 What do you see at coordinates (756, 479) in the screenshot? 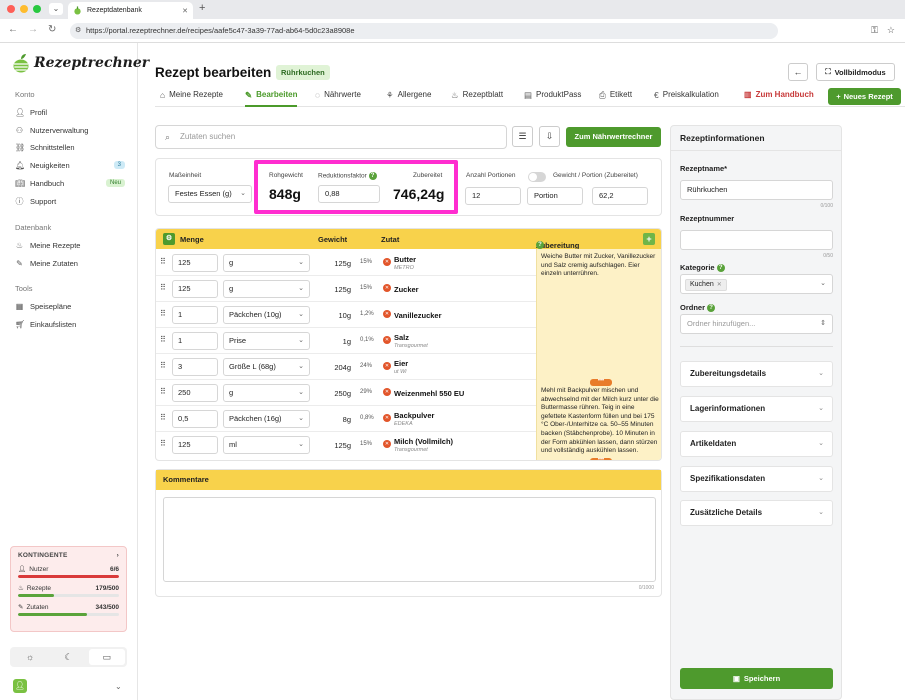
I see `section-spezifikationsdaten: Spezifikationsdaten ⌄` at bounding box center [756, 479].